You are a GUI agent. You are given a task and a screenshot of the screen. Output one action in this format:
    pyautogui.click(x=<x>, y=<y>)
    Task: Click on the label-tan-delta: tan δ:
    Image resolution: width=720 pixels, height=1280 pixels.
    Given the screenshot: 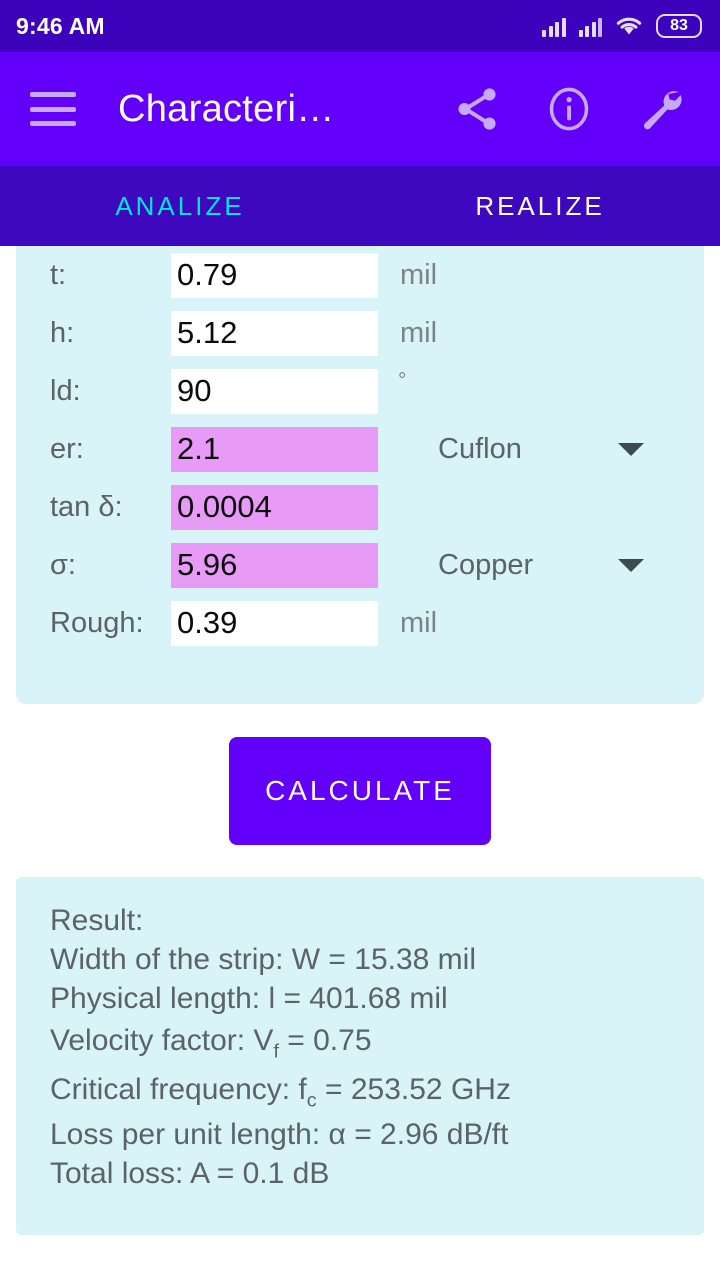 What is the action you would take?
    pyautogui.click(x=86, y=506)
    